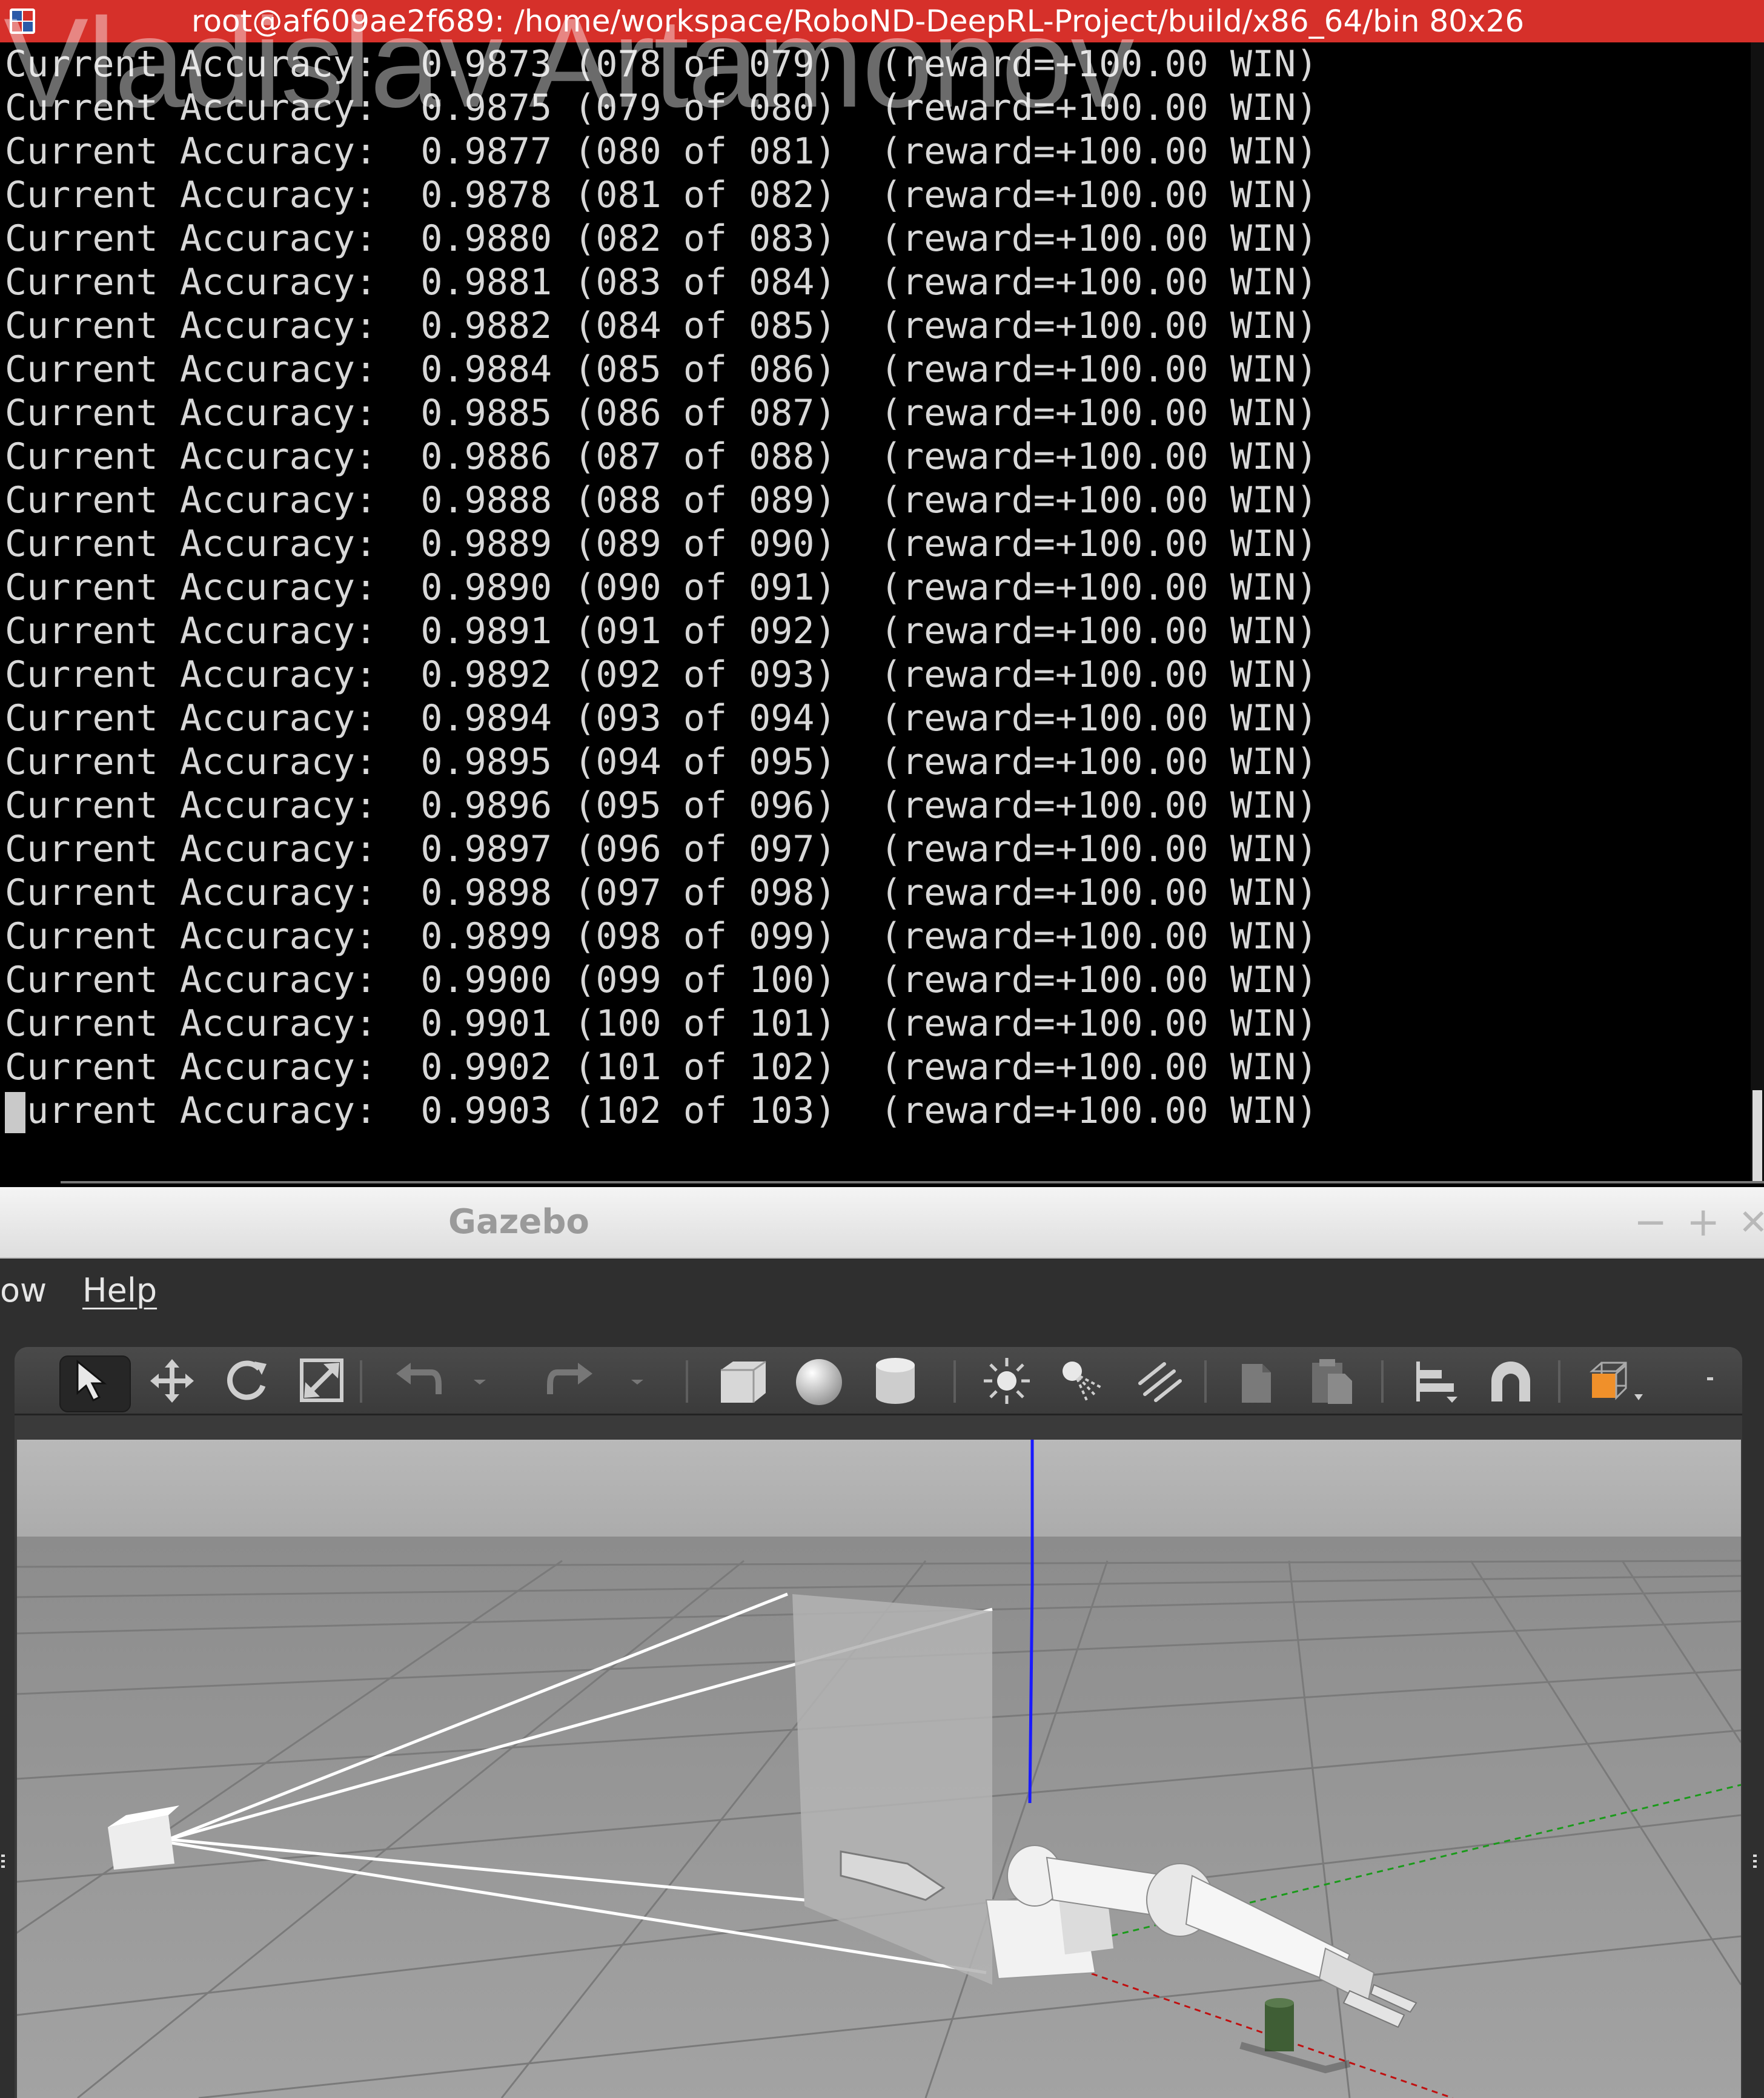 The image size is (1764, 2098). What do you see at coordinates (23, 1291) in the screenshot?
I see `menu-window: ow` at bounding box center [23, 1291].